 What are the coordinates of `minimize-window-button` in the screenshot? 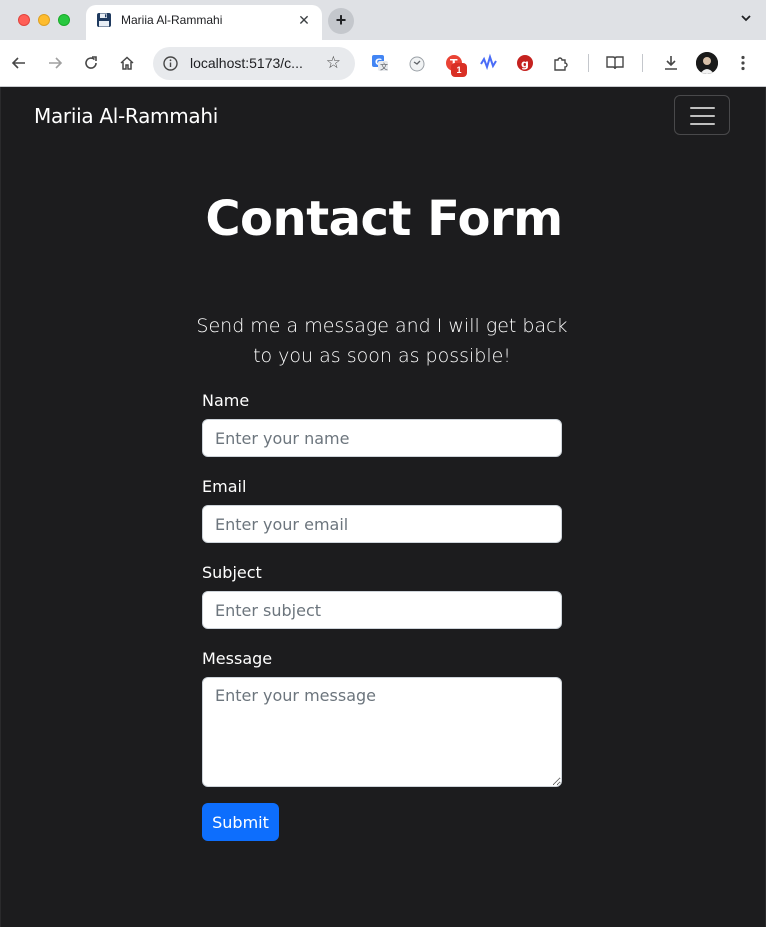 It's located at (44, 20).